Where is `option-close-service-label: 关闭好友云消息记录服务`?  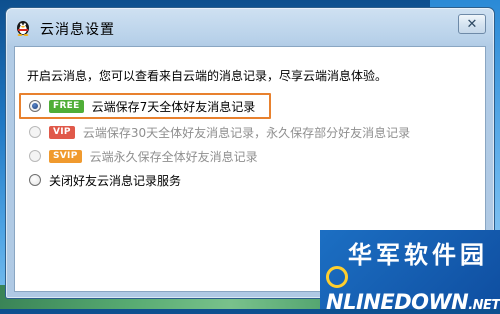
option-close-service-label: 关闭好友云消息记录服务 is located at coordinates (115, 180).